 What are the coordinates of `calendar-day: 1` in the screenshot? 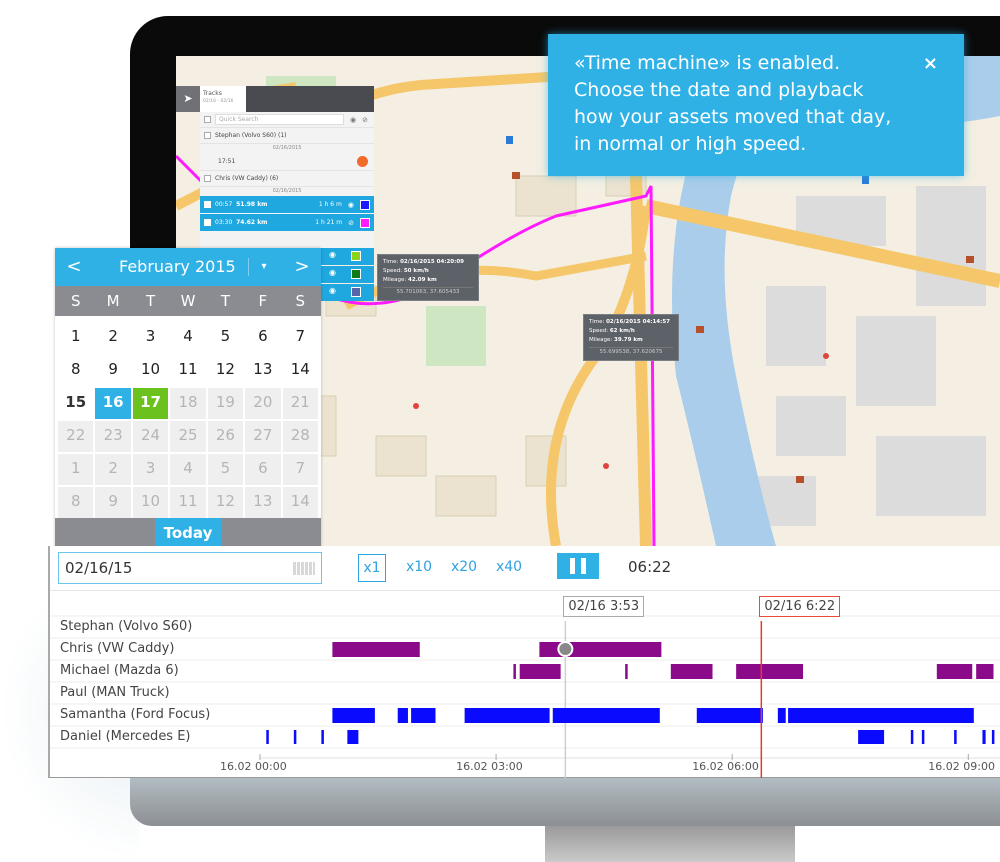 It's located at (75, 337).